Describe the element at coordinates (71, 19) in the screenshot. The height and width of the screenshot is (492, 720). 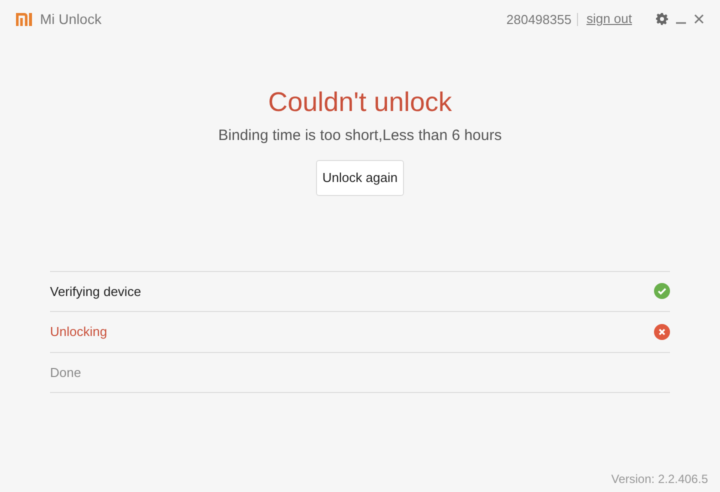
I see `window-title: Mi Unlock` at that location.